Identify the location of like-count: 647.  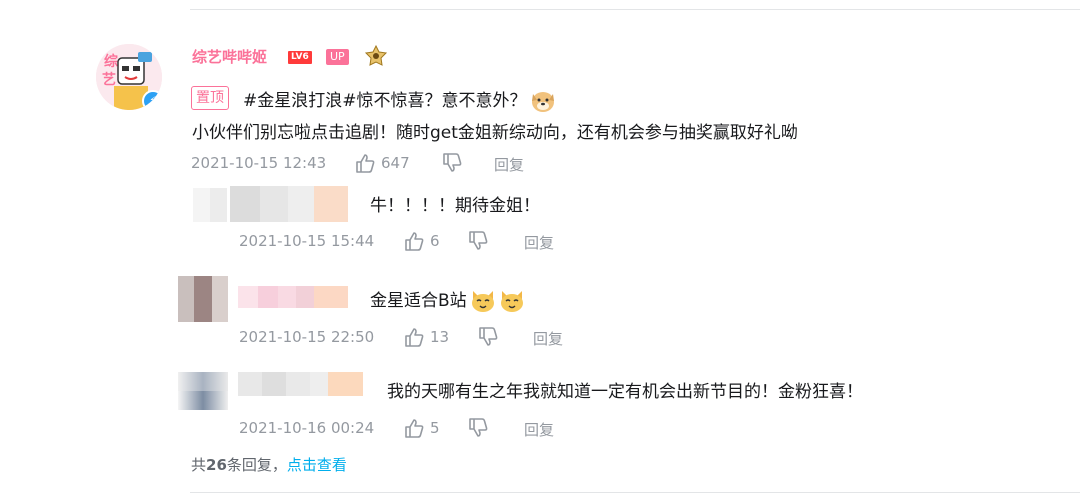
(395, 163).